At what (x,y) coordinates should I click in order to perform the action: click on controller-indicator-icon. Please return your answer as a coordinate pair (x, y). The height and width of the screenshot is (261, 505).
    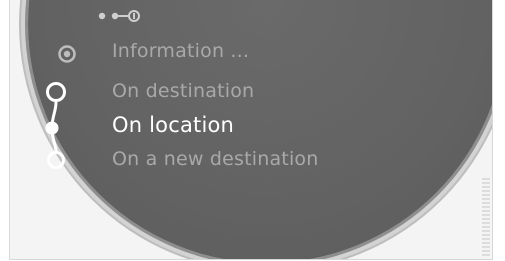
    Looking at the image, I should click on (119, 16).